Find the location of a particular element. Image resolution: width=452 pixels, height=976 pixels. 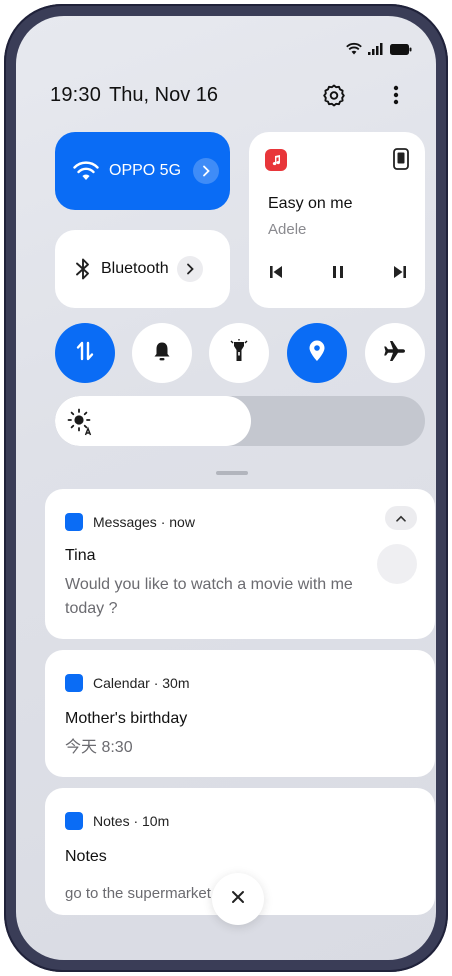

close-icon is located at coordinates (238, 899).